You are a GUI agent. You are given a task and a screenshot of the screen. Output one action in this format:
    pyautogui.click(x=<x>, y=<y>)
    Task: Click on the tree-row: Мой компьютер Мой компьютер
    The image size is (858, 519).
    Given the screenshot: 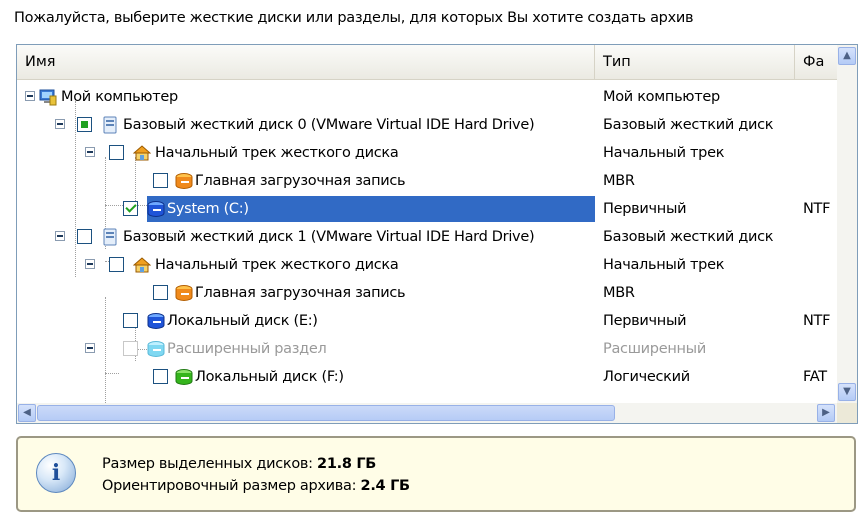 What is the action you would take?
    pyautogui.click(x=427, y=97)
    